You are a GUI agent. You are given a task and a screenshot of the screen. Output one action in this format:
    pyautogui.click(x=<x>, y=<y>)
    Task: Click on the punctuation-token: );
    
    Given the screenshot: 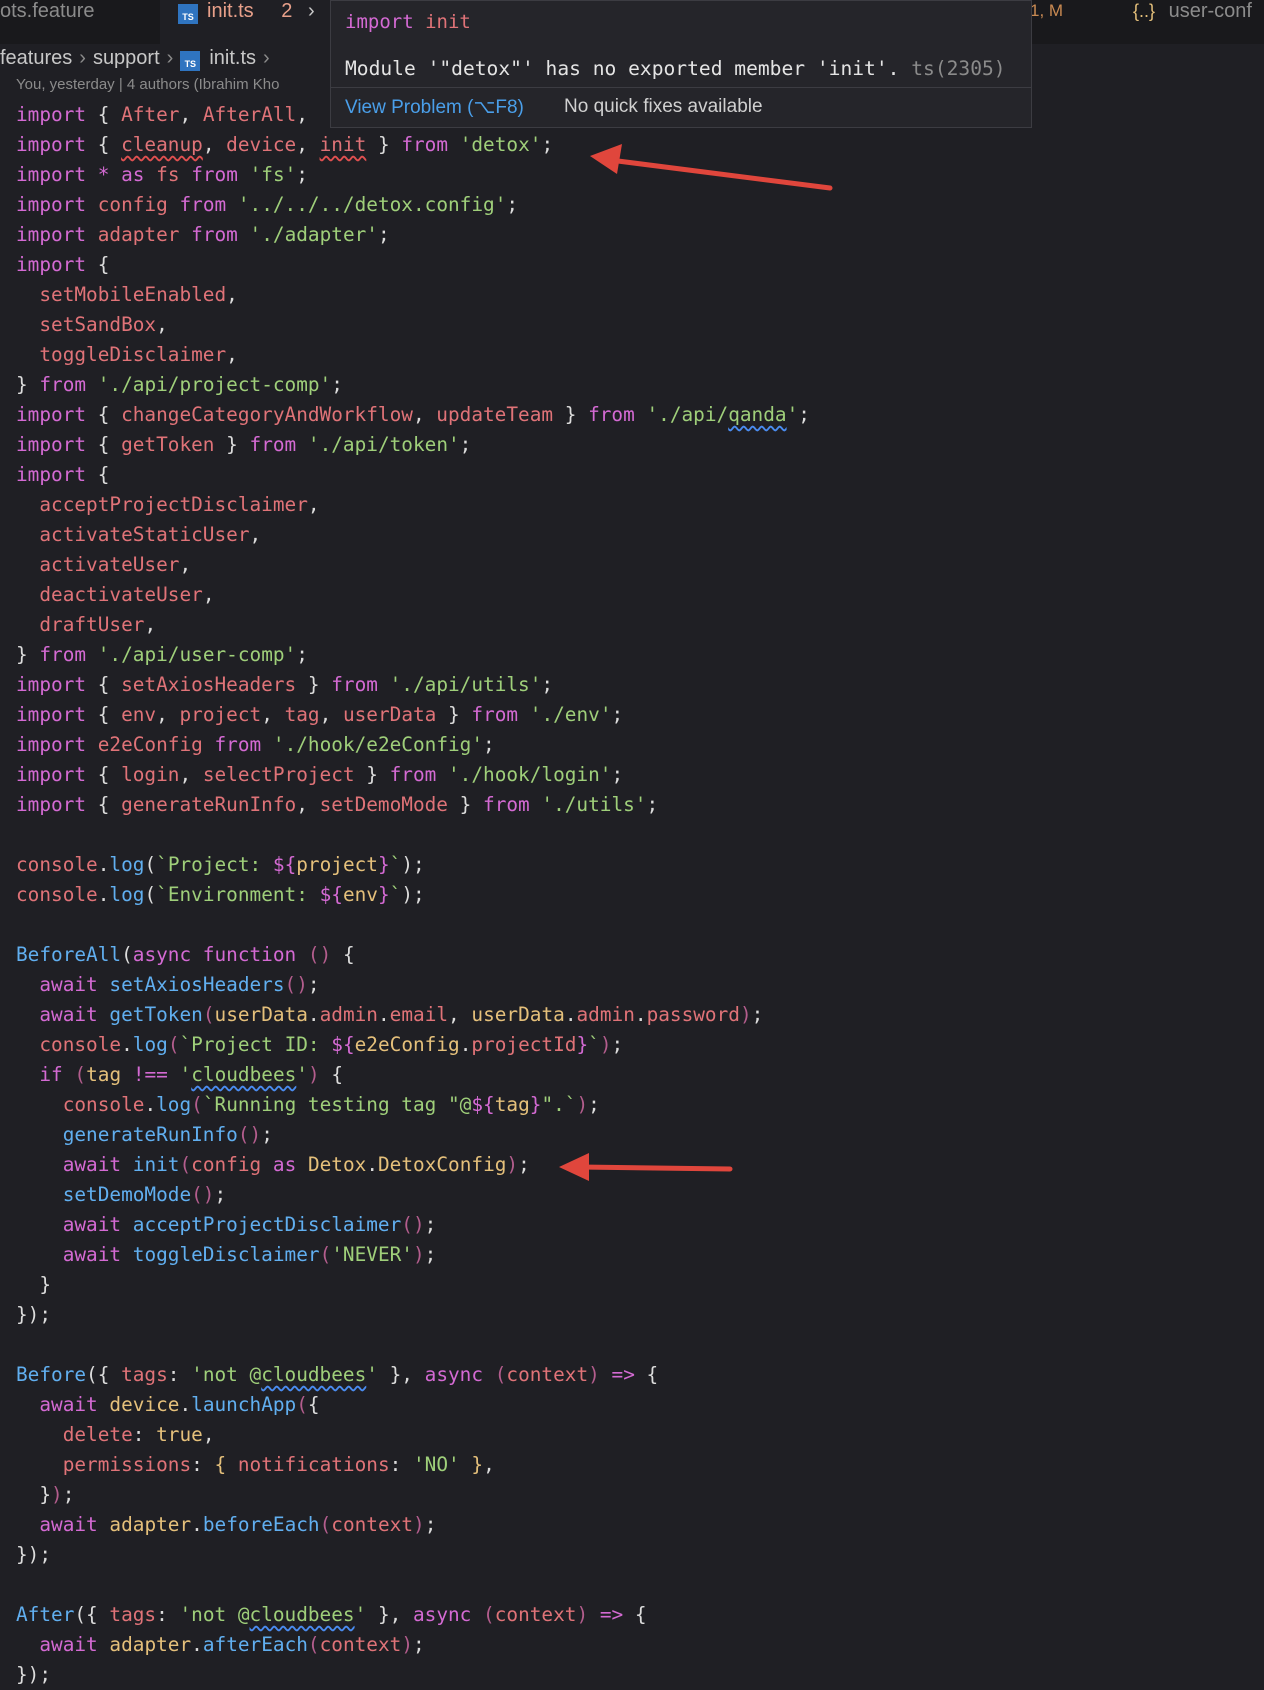 What is the action you would take?
    pyautogui.click(x=413, y=894)
    